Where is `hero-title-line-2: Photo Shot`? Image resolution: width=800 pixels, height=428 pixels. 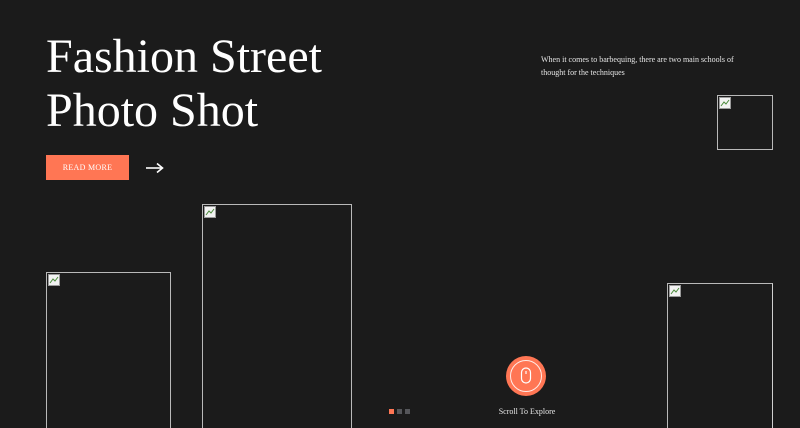
hero-title-line-2: Photo Shot is located at coordinates (152, 110).